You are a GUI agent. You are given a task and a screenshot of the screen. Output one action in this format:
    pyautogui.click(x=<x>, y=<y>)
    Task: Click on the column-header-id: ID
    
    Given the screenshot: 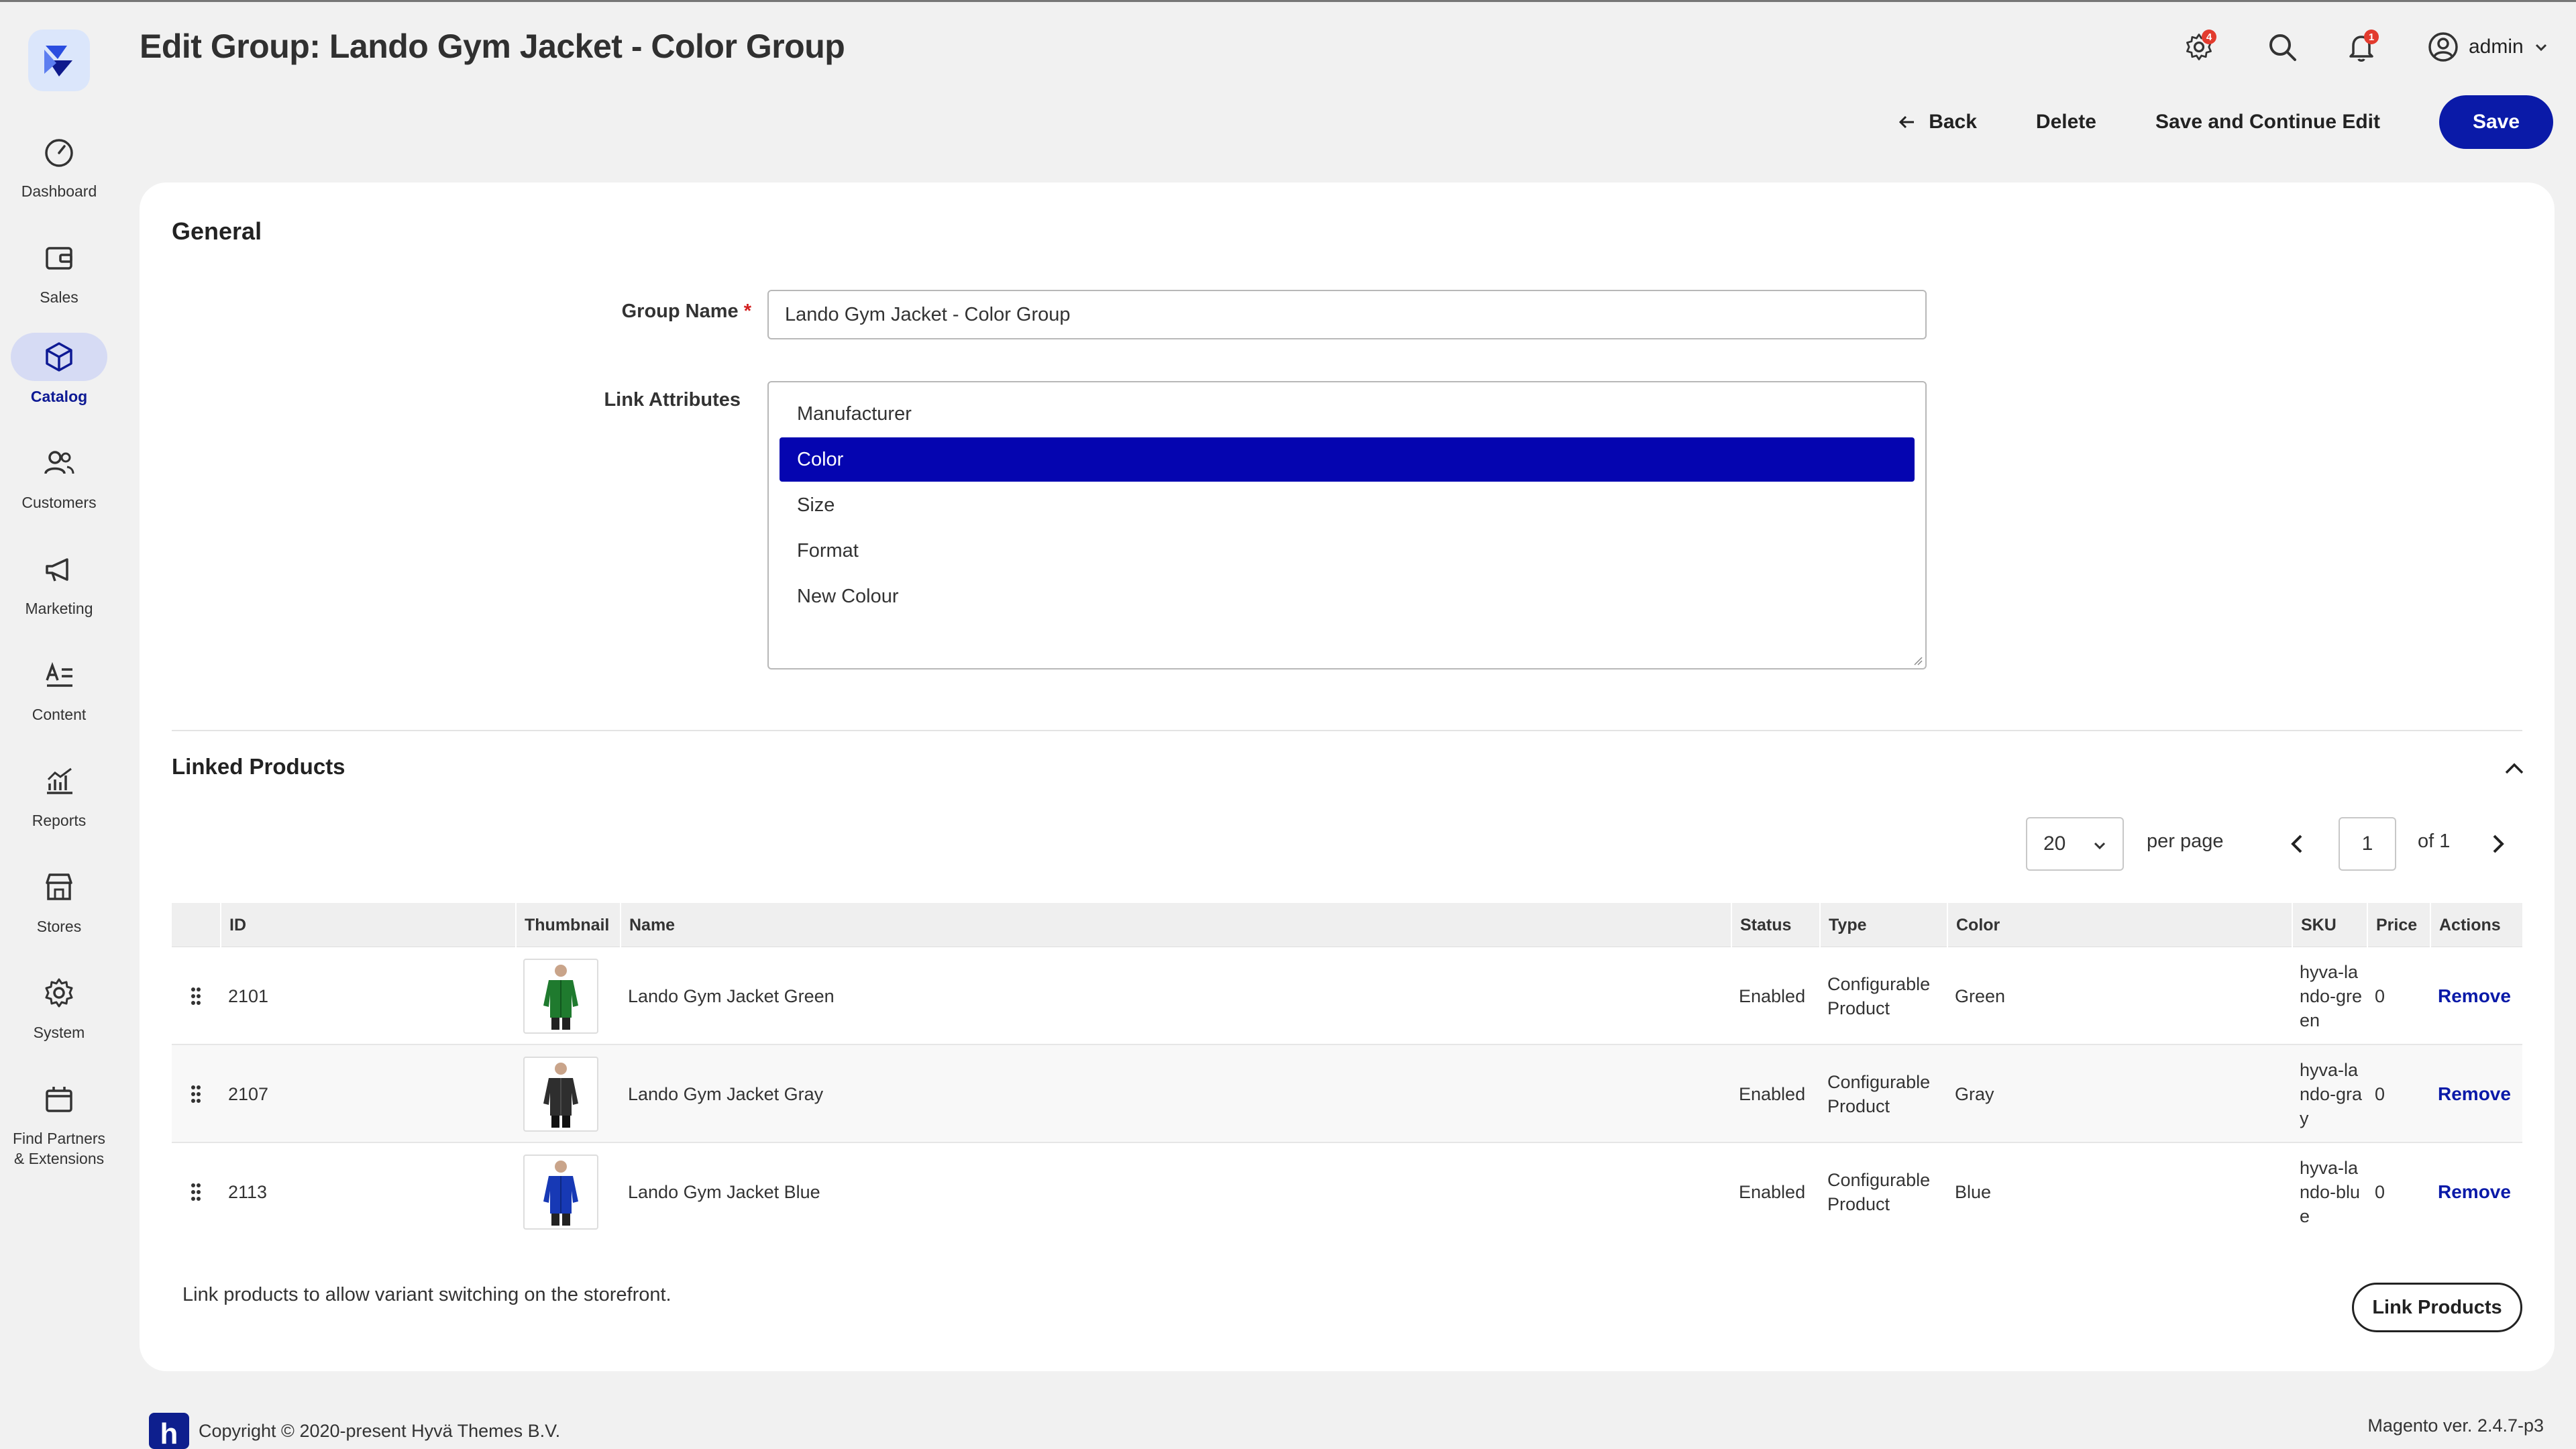 What is the action you would take?
    pyautogui.click(x=367, y=925)
    